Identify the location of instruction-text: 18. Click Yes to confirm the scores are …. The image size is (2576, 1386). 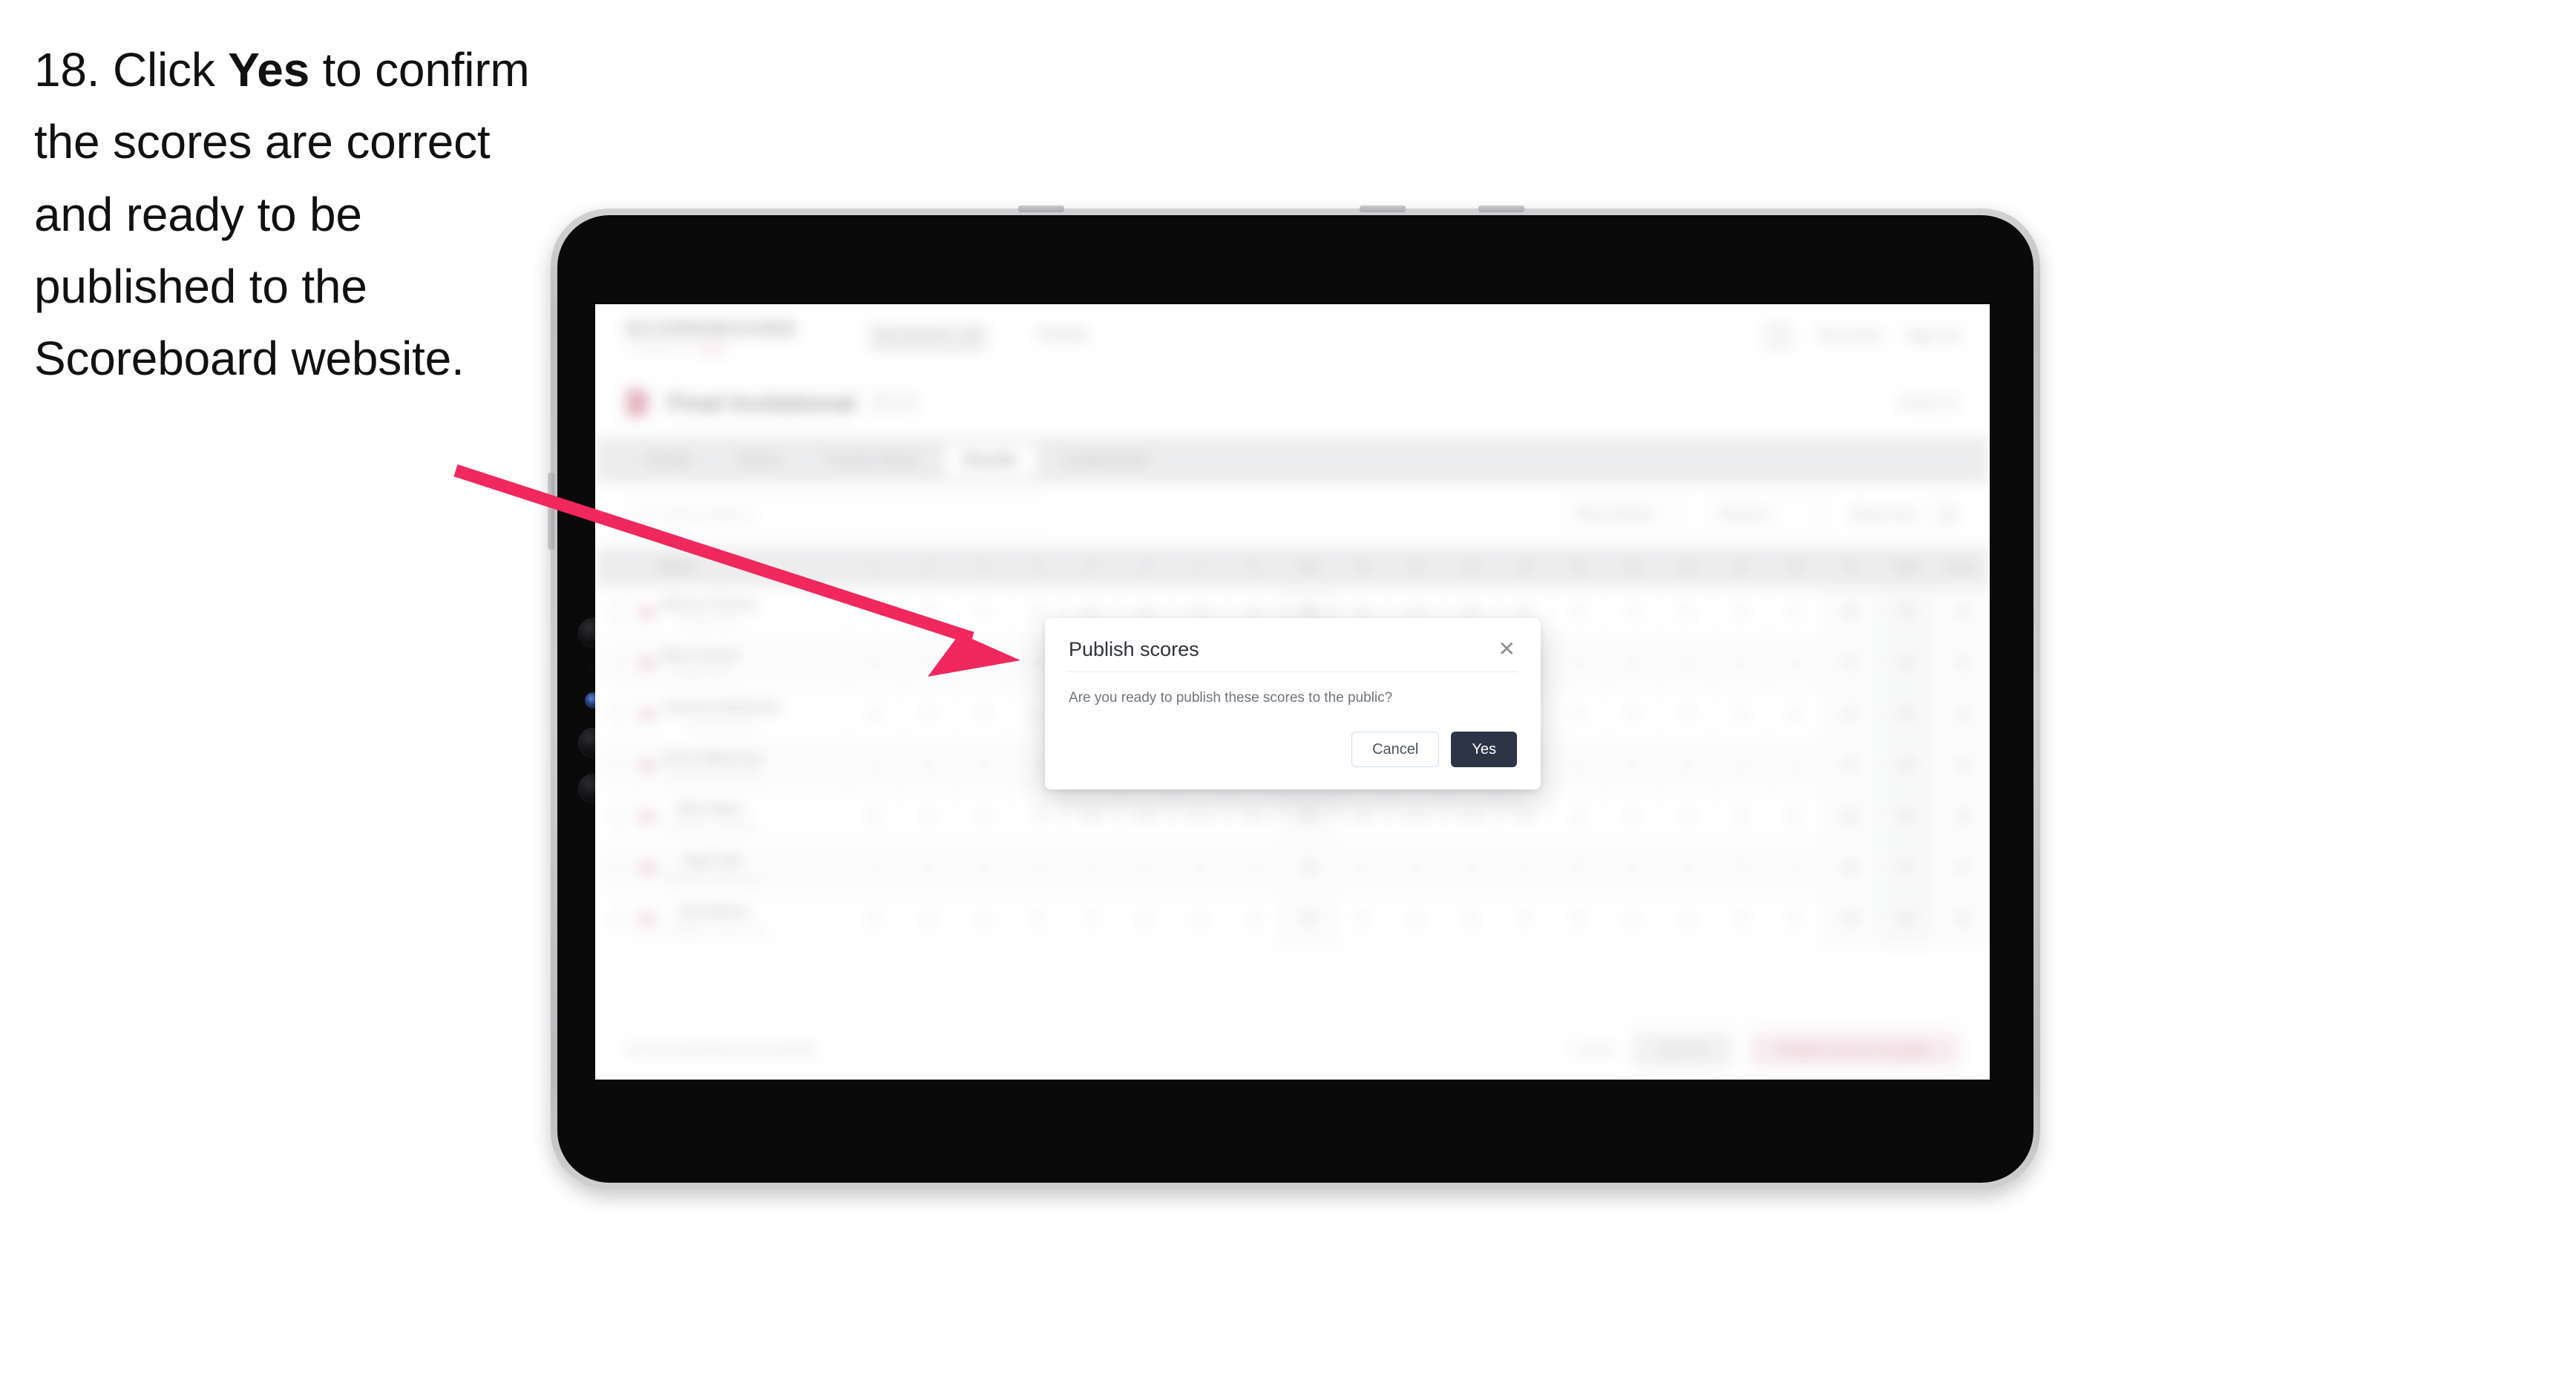
(301, 214).